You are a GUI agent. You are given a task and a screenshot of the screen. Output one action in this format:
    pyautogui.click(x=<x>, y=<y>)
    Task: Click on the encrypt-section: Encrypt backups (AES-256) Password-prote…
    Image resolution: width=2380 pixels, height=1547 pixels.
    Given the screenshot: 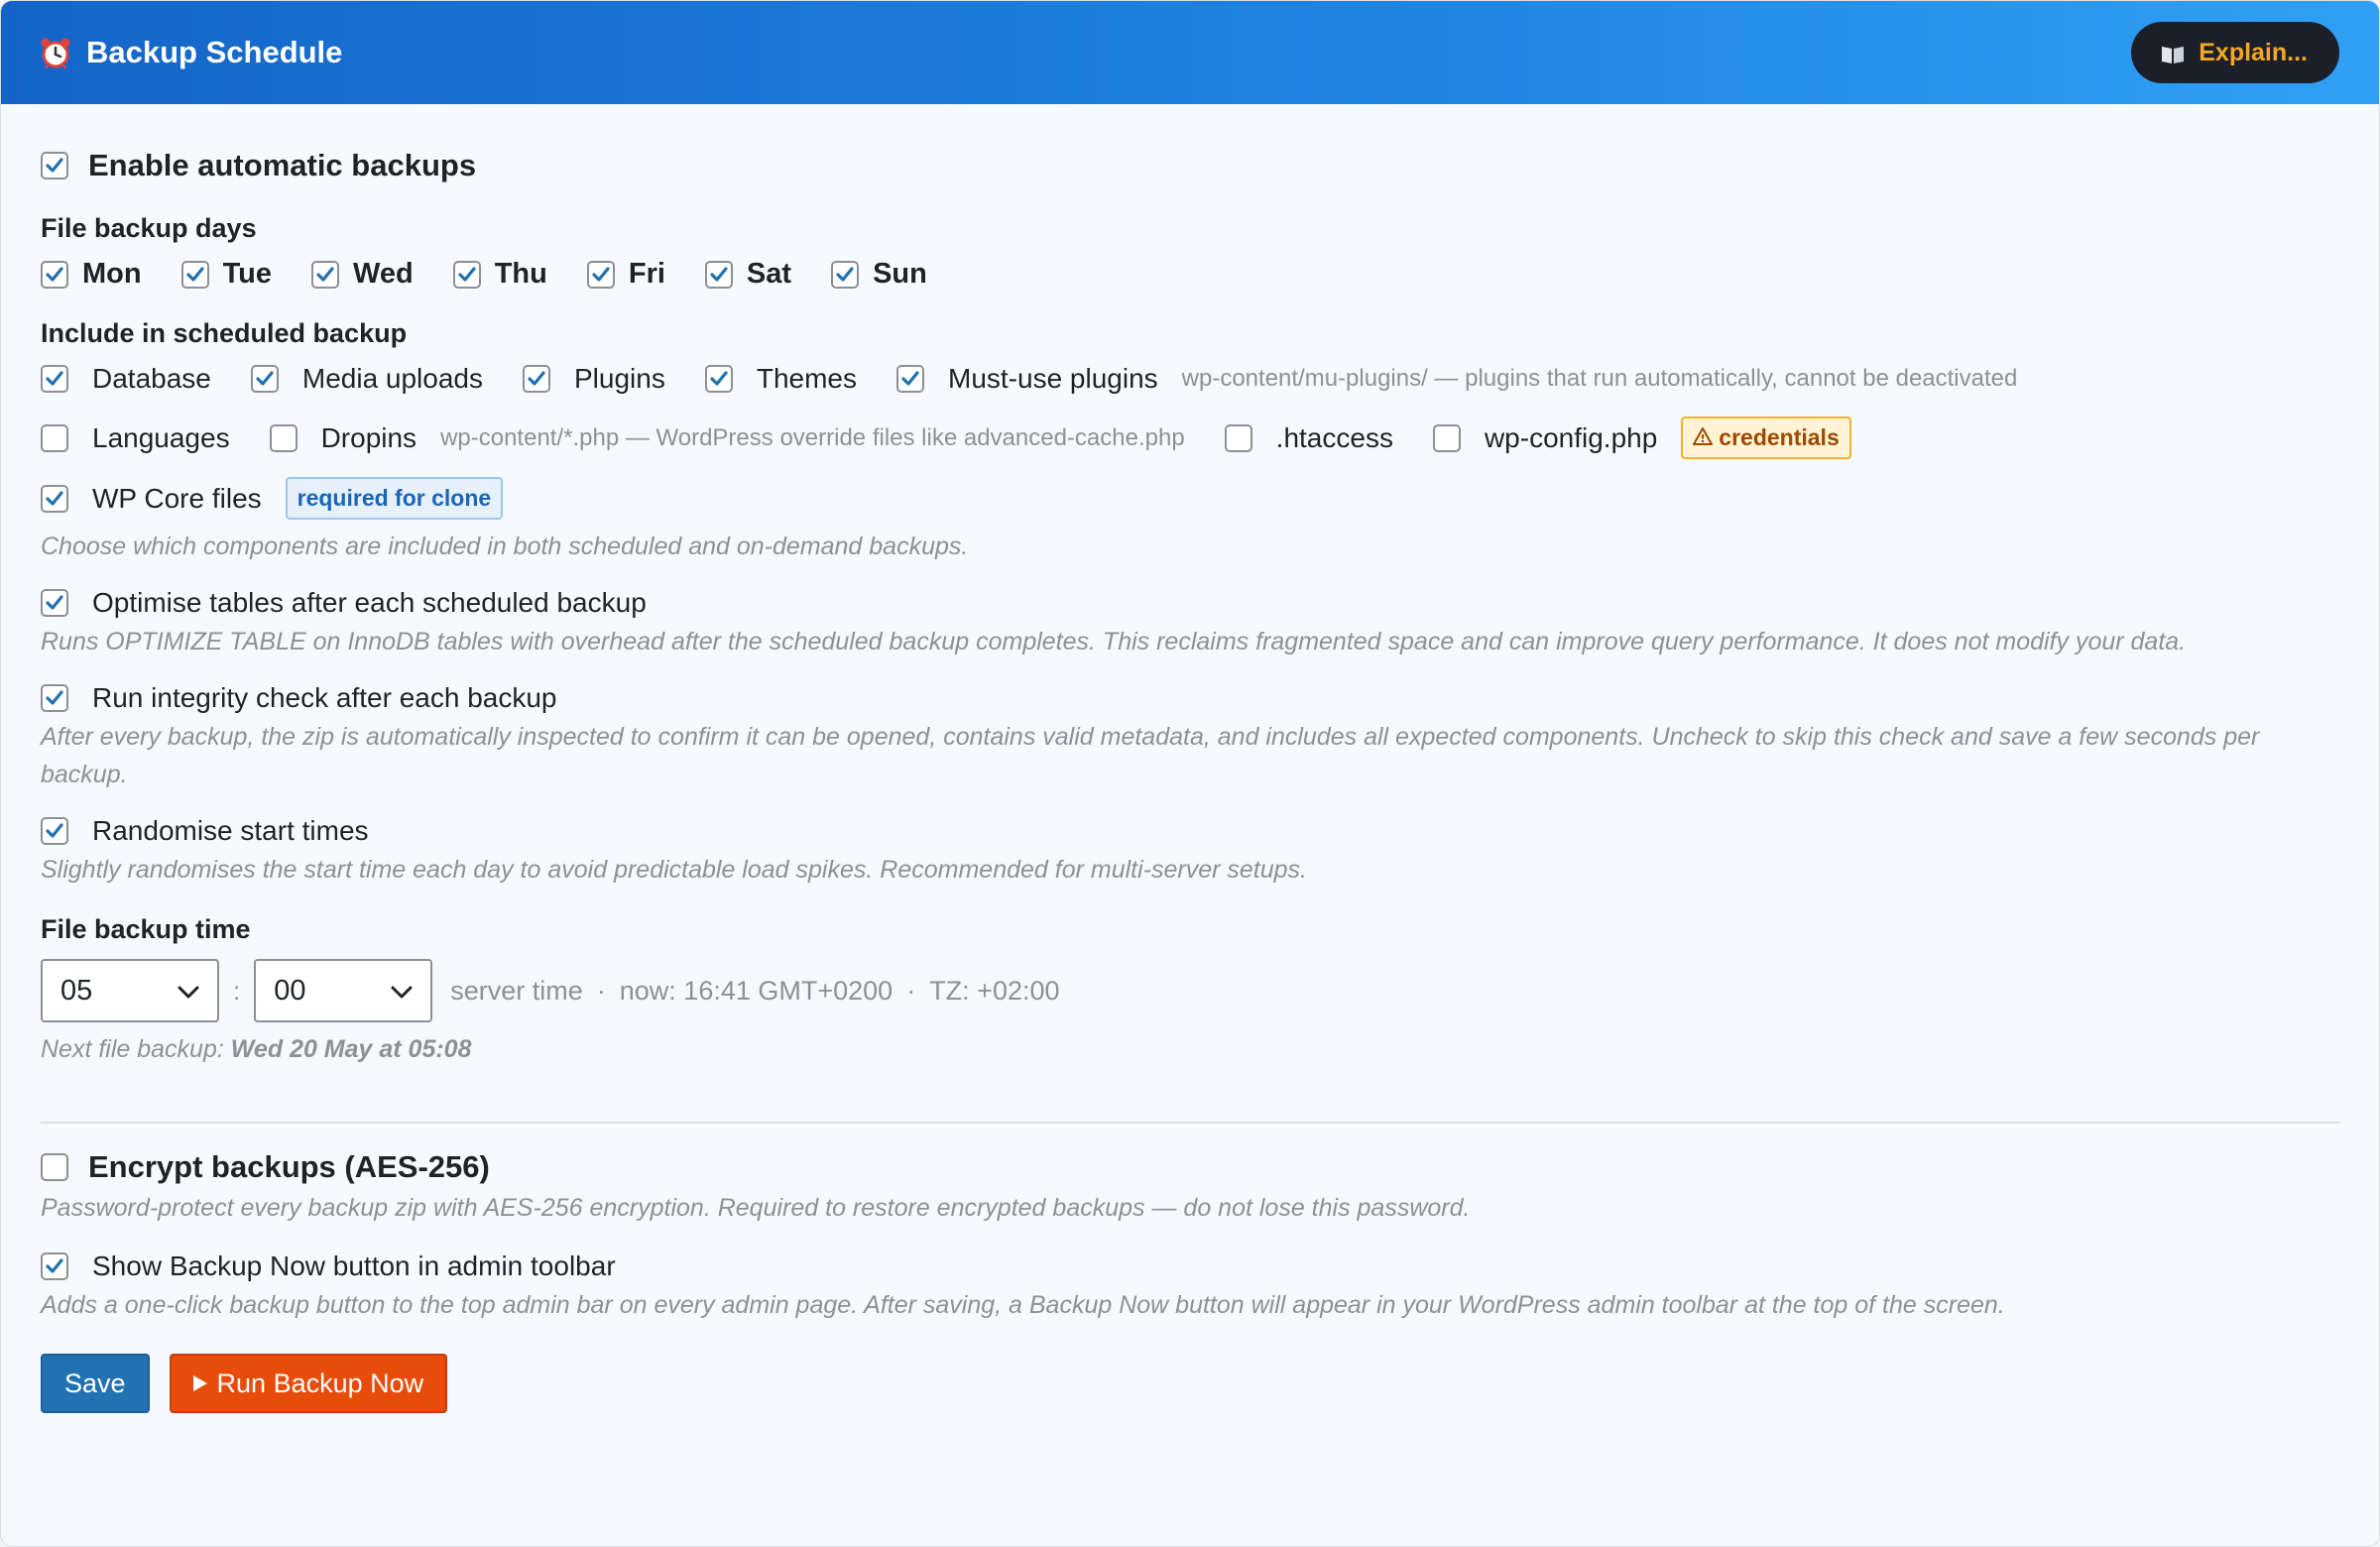 What is the action you would take?
    pyautogui.click(x=1190, y=1188)
    